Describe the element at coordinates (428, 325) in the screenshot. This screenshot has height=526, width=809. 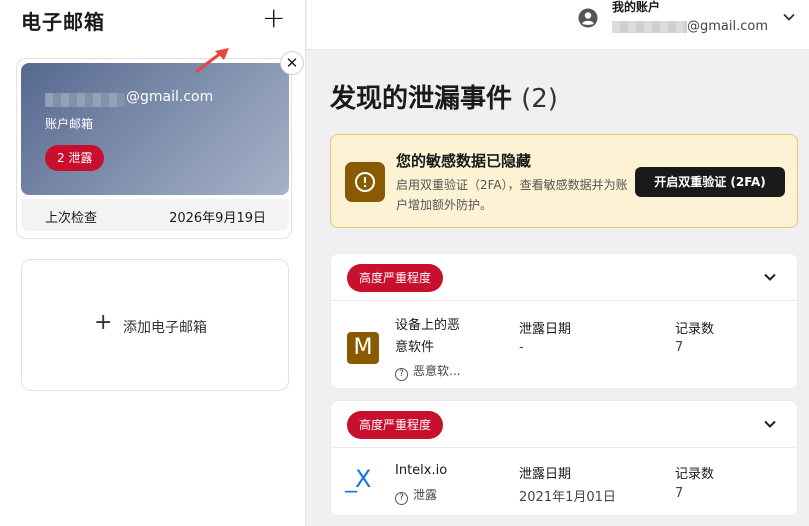
I see `breach-source-name: 设备上的恶` at that location.